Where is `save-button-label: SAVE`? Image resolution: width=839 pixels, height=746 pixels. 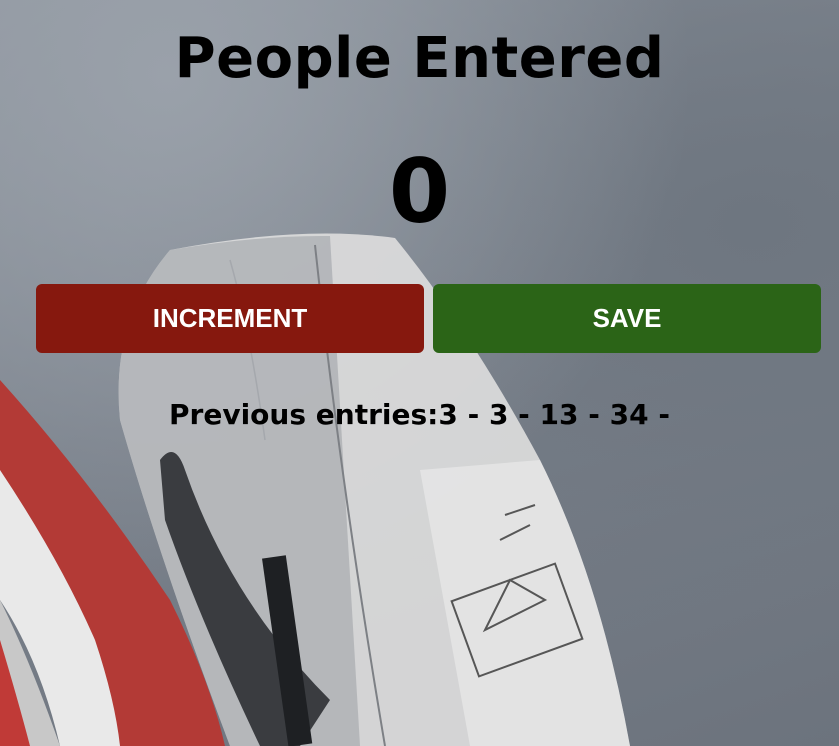 save-button-label: SAVE is located at coordinates (627, 318).